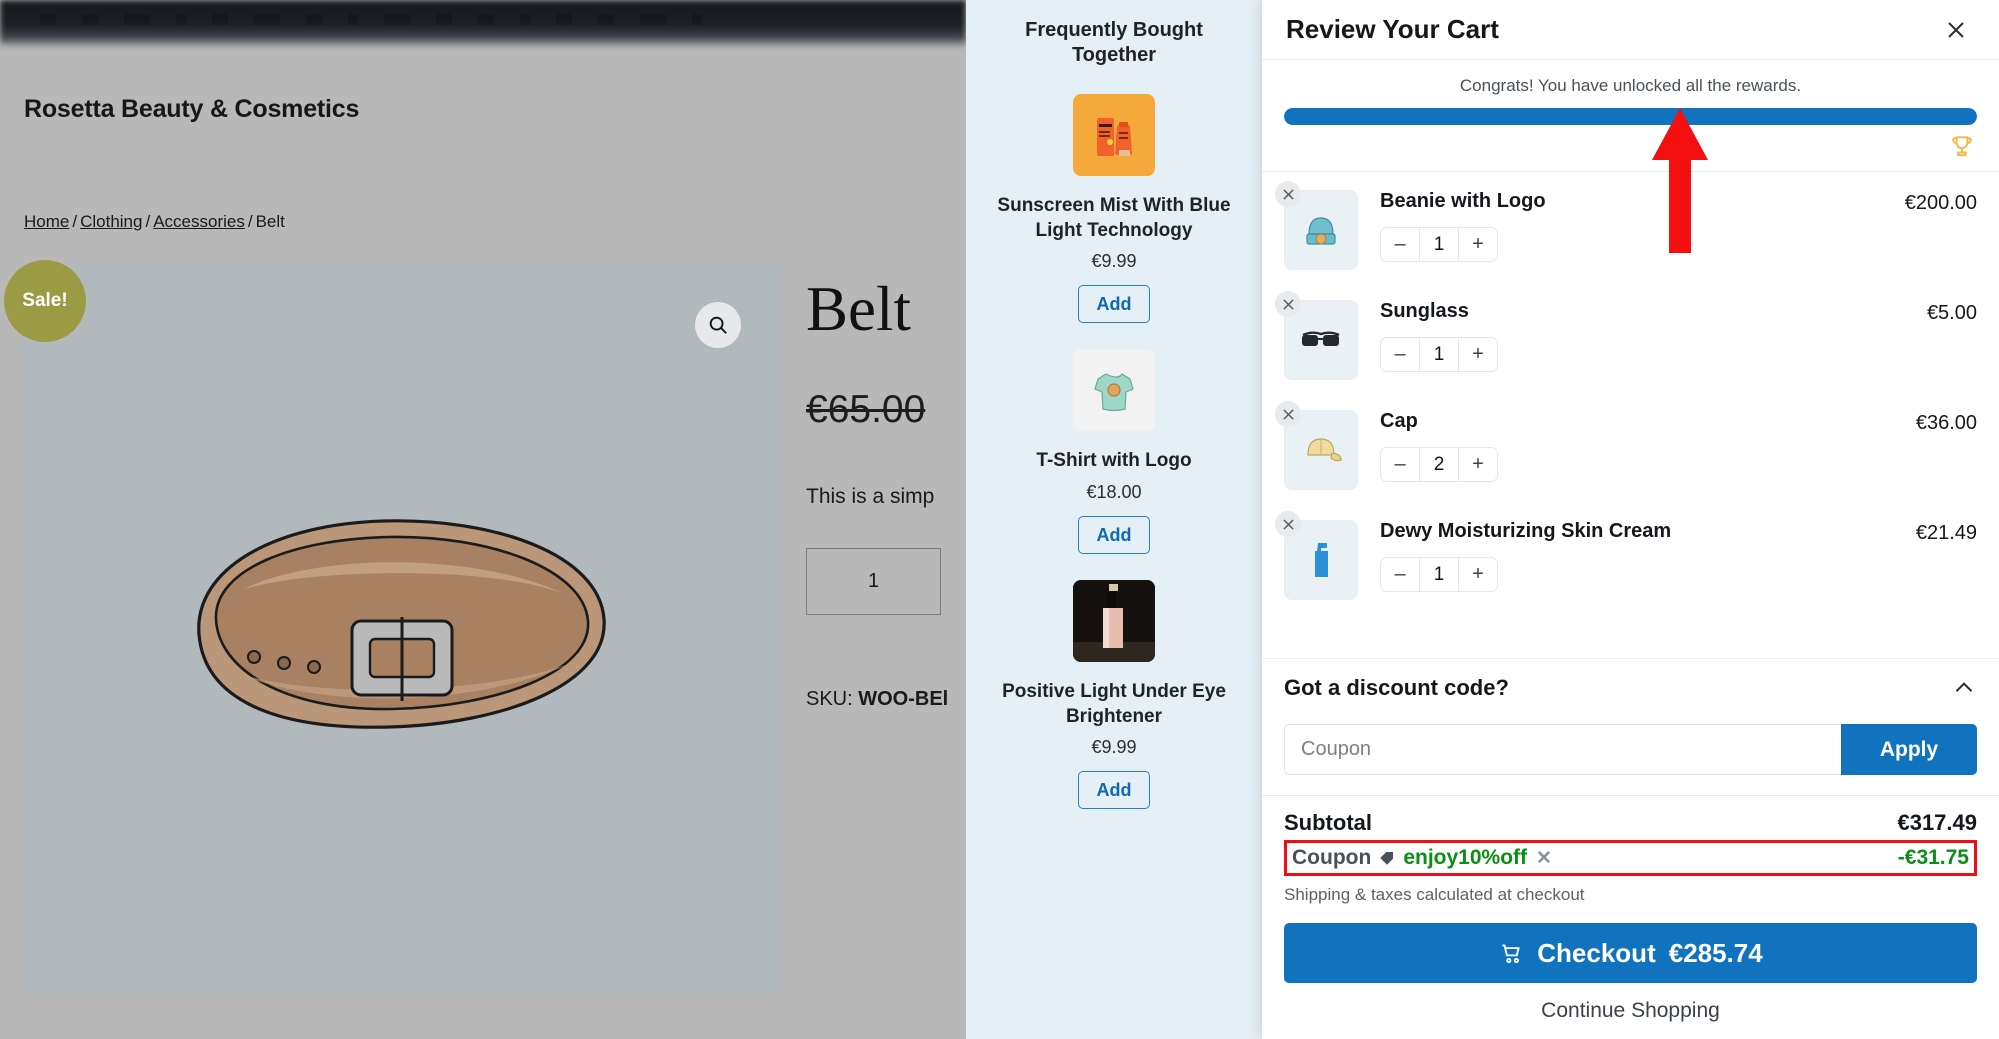 The width and height of the screenshot is (1999, 1039). I want to click on breadcrumb-item-clothing: Clothing, so click(111, 221).